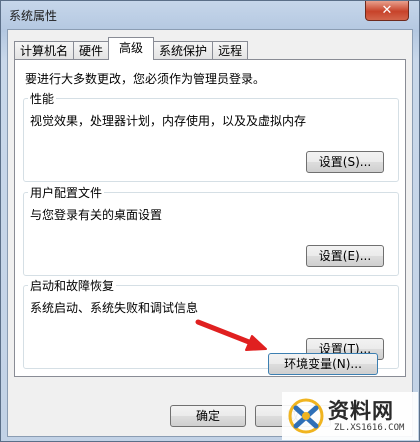 Image resolution: width=420 pixels, height=442 pixels. I want to click on watermark-url: ZL.XS1616.COM, so click(369, 428).